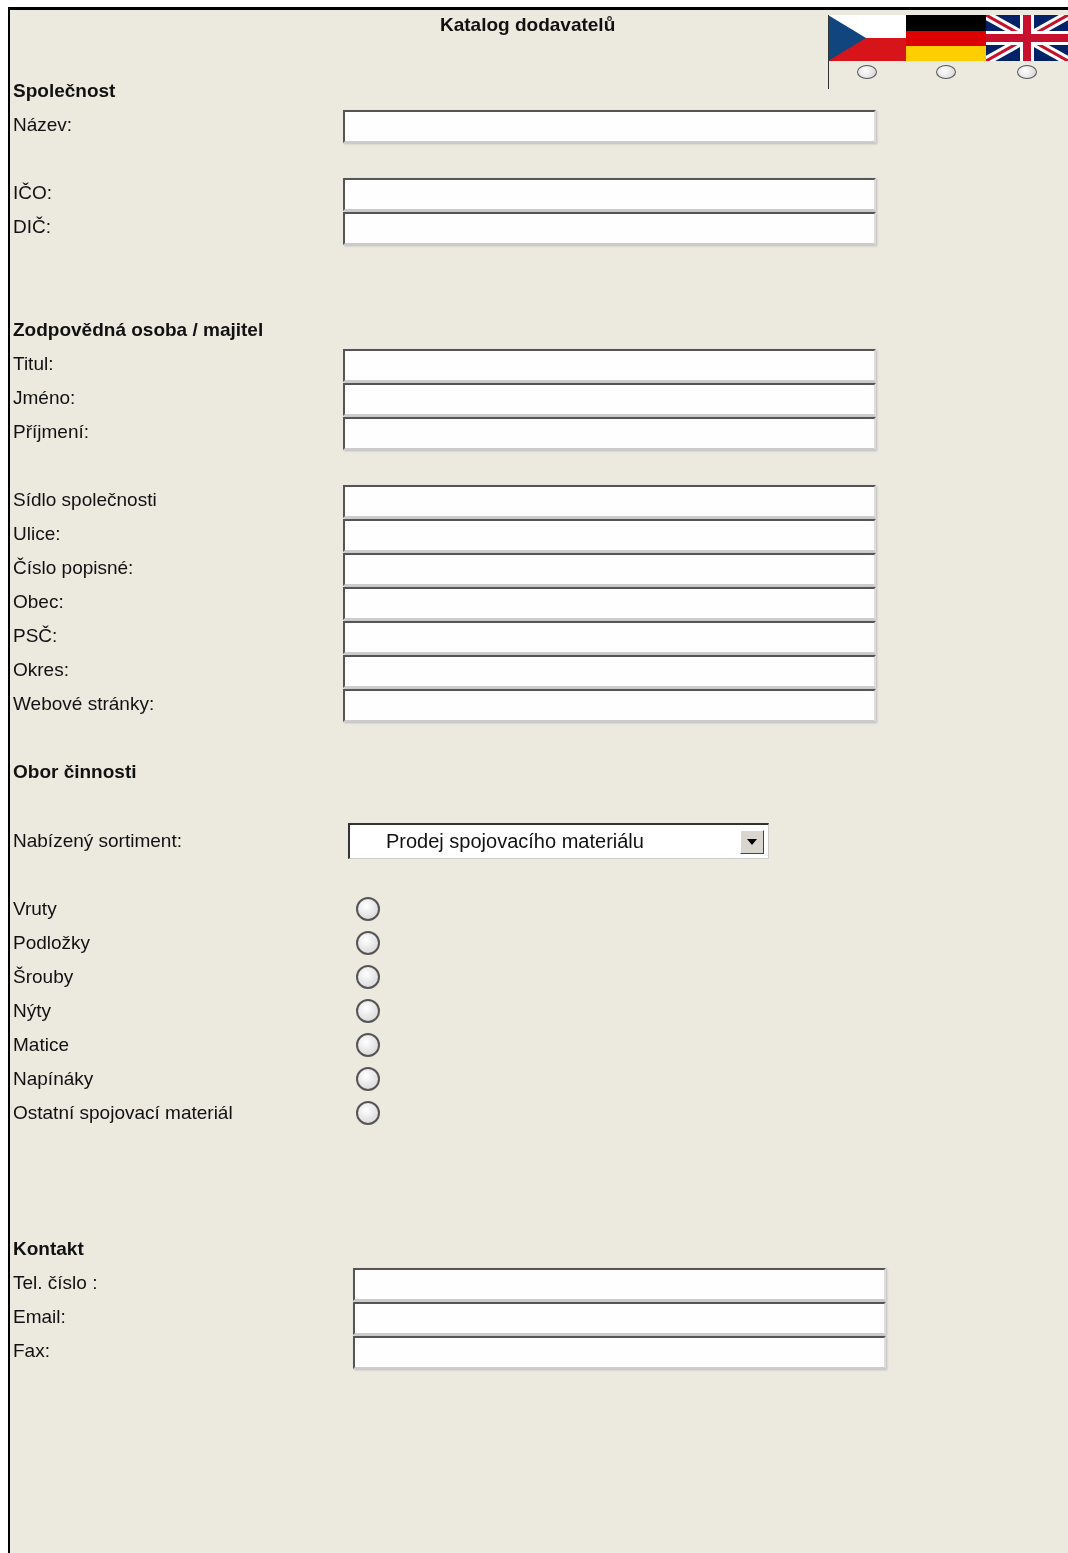 This screenshot has height=1553, width=1068. What do you see at coordinates (558, 841) in the screenshot?
I see `dropdown: Prodej spojovacího materiálu` at bounding box center [558, 841].